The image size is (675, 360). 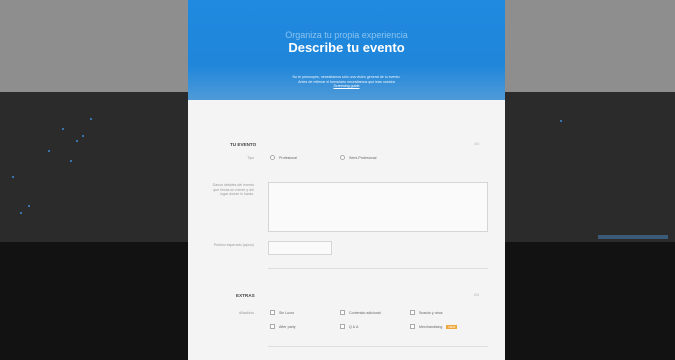 I want to click on extra-option-q-and-a: Q & A, so click(x=349, y=326).